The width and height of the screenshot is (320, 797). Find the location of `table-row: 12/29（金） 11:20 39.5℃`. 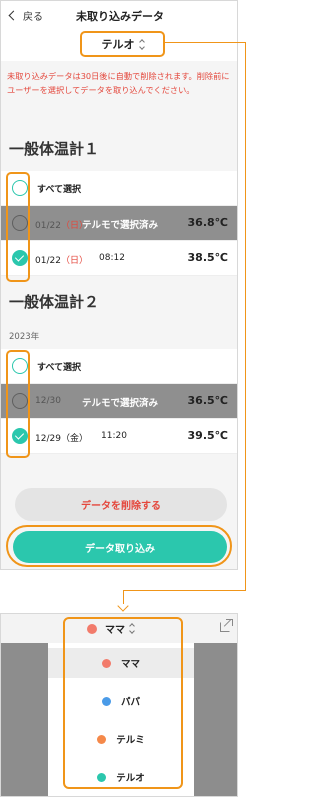

table-row: 12/29（金） 11:20 39.5℃ is located at coordinates (119, 436).